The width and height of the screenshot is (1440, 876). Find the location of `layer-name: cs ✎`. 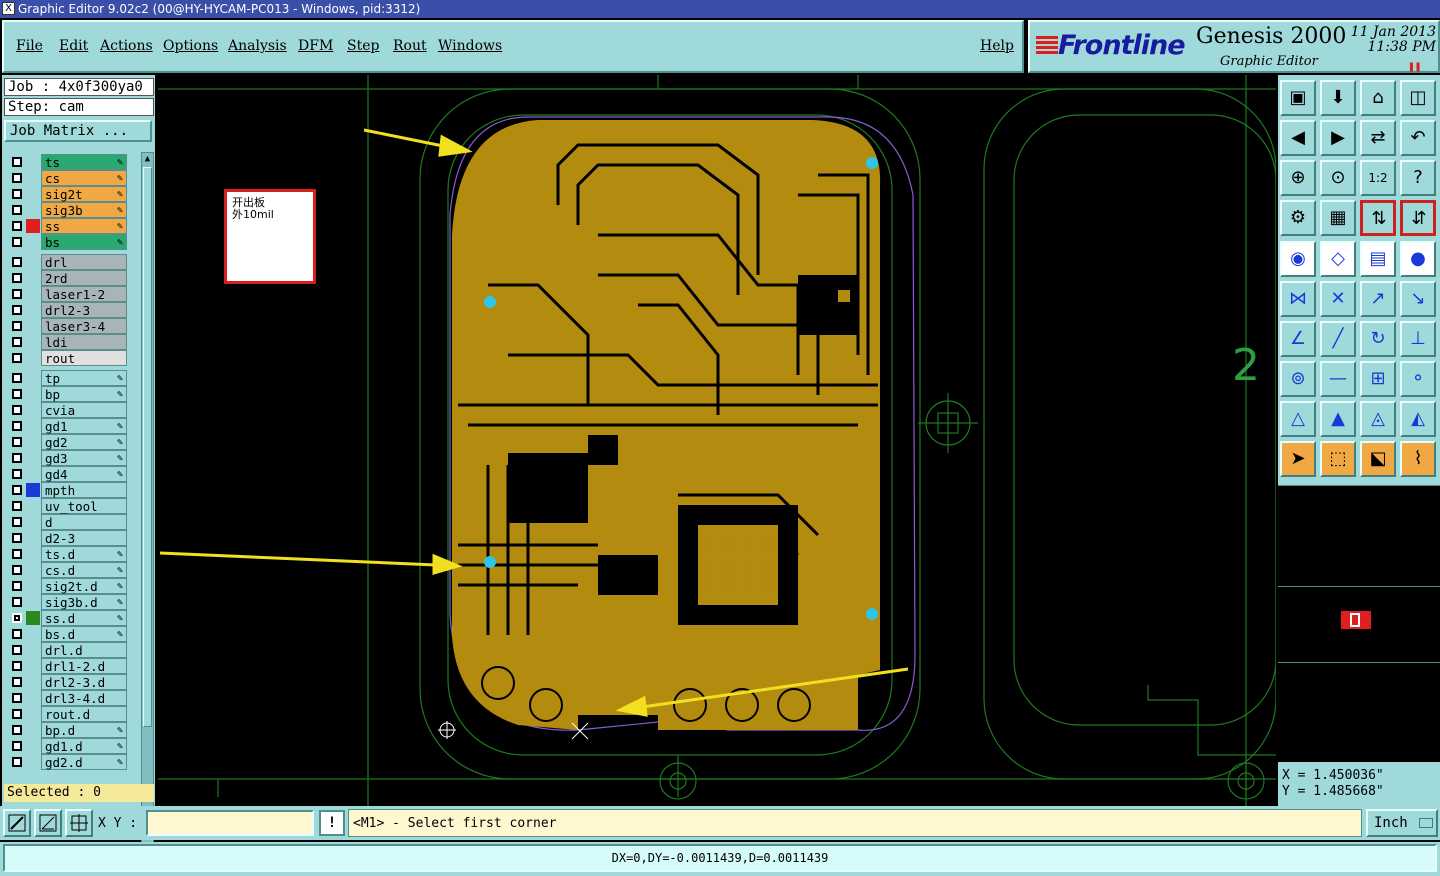

layer-name: cs ✎ is located at coordinates (84, 178).